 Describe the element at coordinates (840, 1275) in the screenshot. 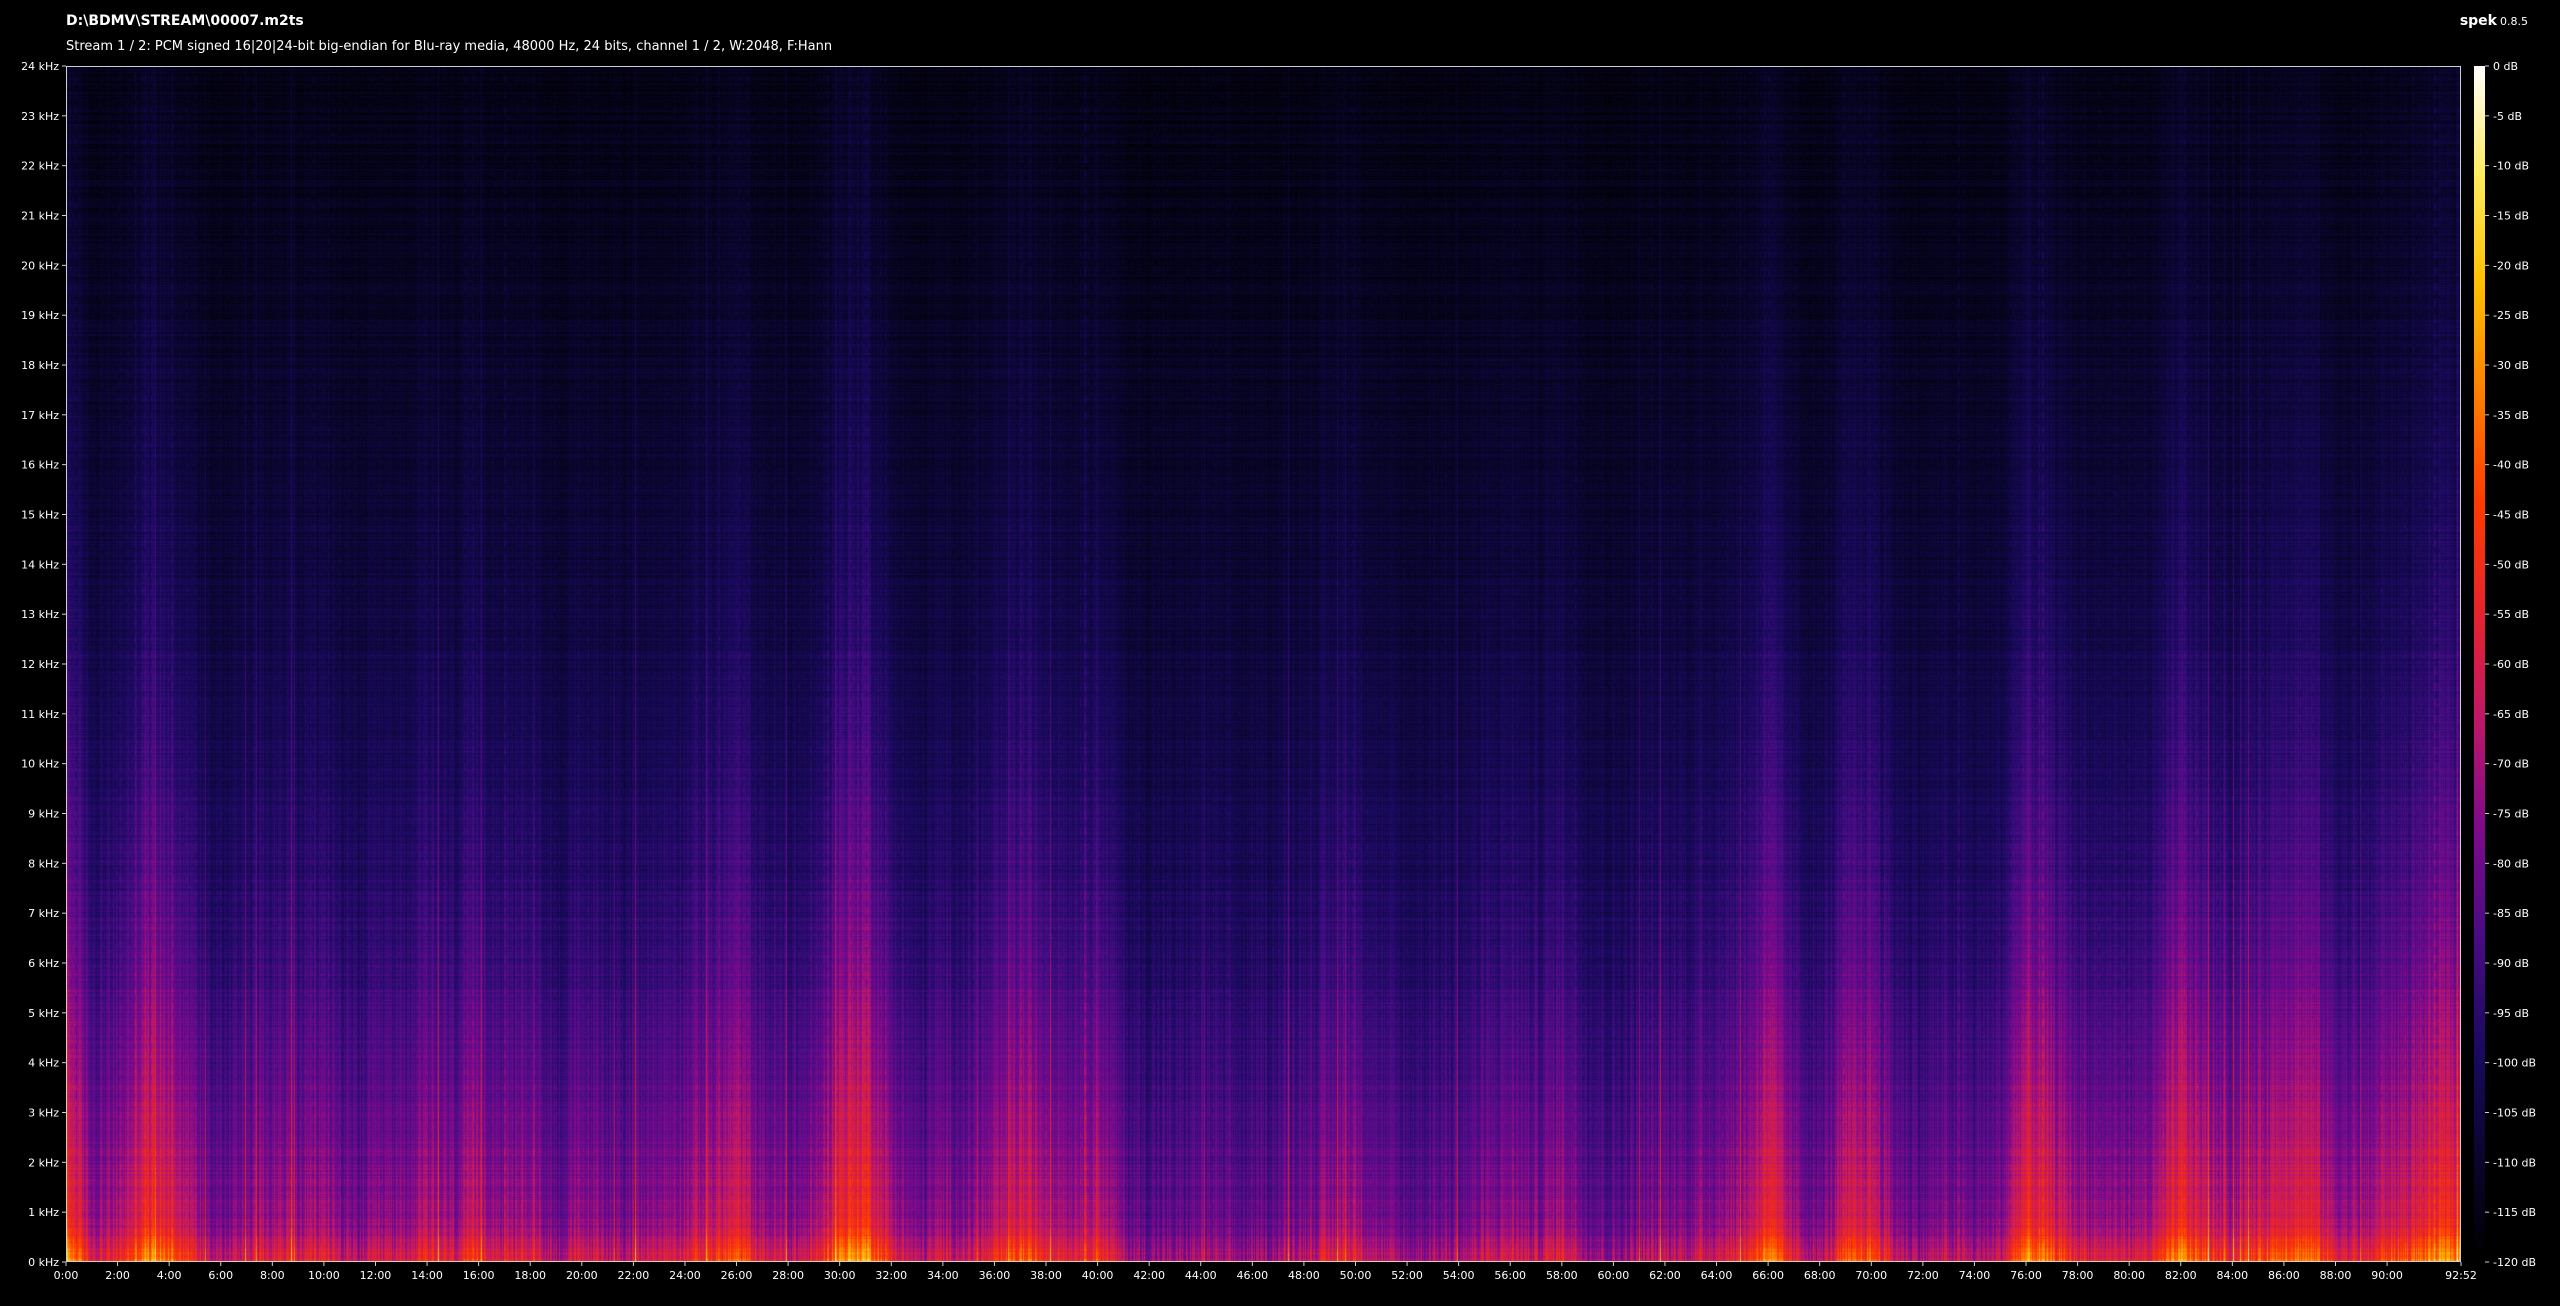

I see `time-tick-label: 30:00` at that location.